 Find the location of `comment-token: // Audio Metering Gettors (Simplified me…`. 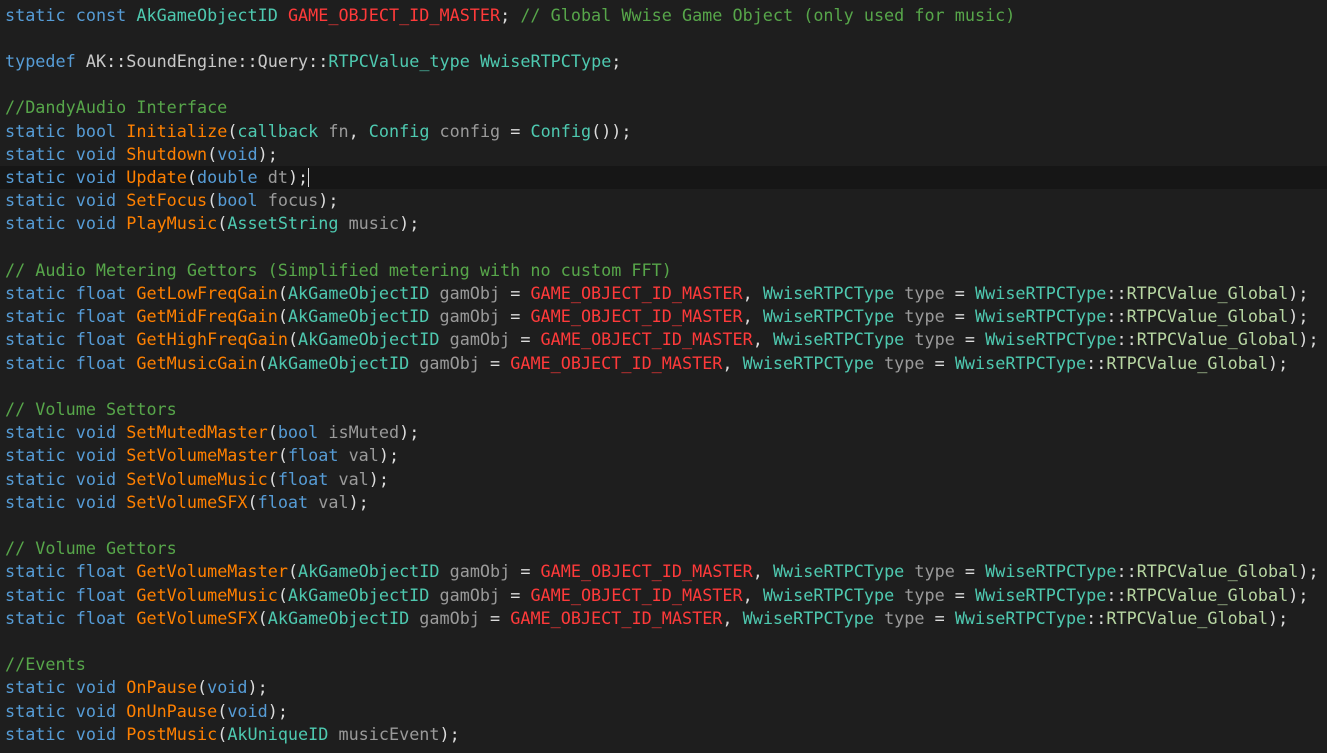

comment-token: // Audio Metering Gettors (Simplified me… is located at coordinates (338, 269).